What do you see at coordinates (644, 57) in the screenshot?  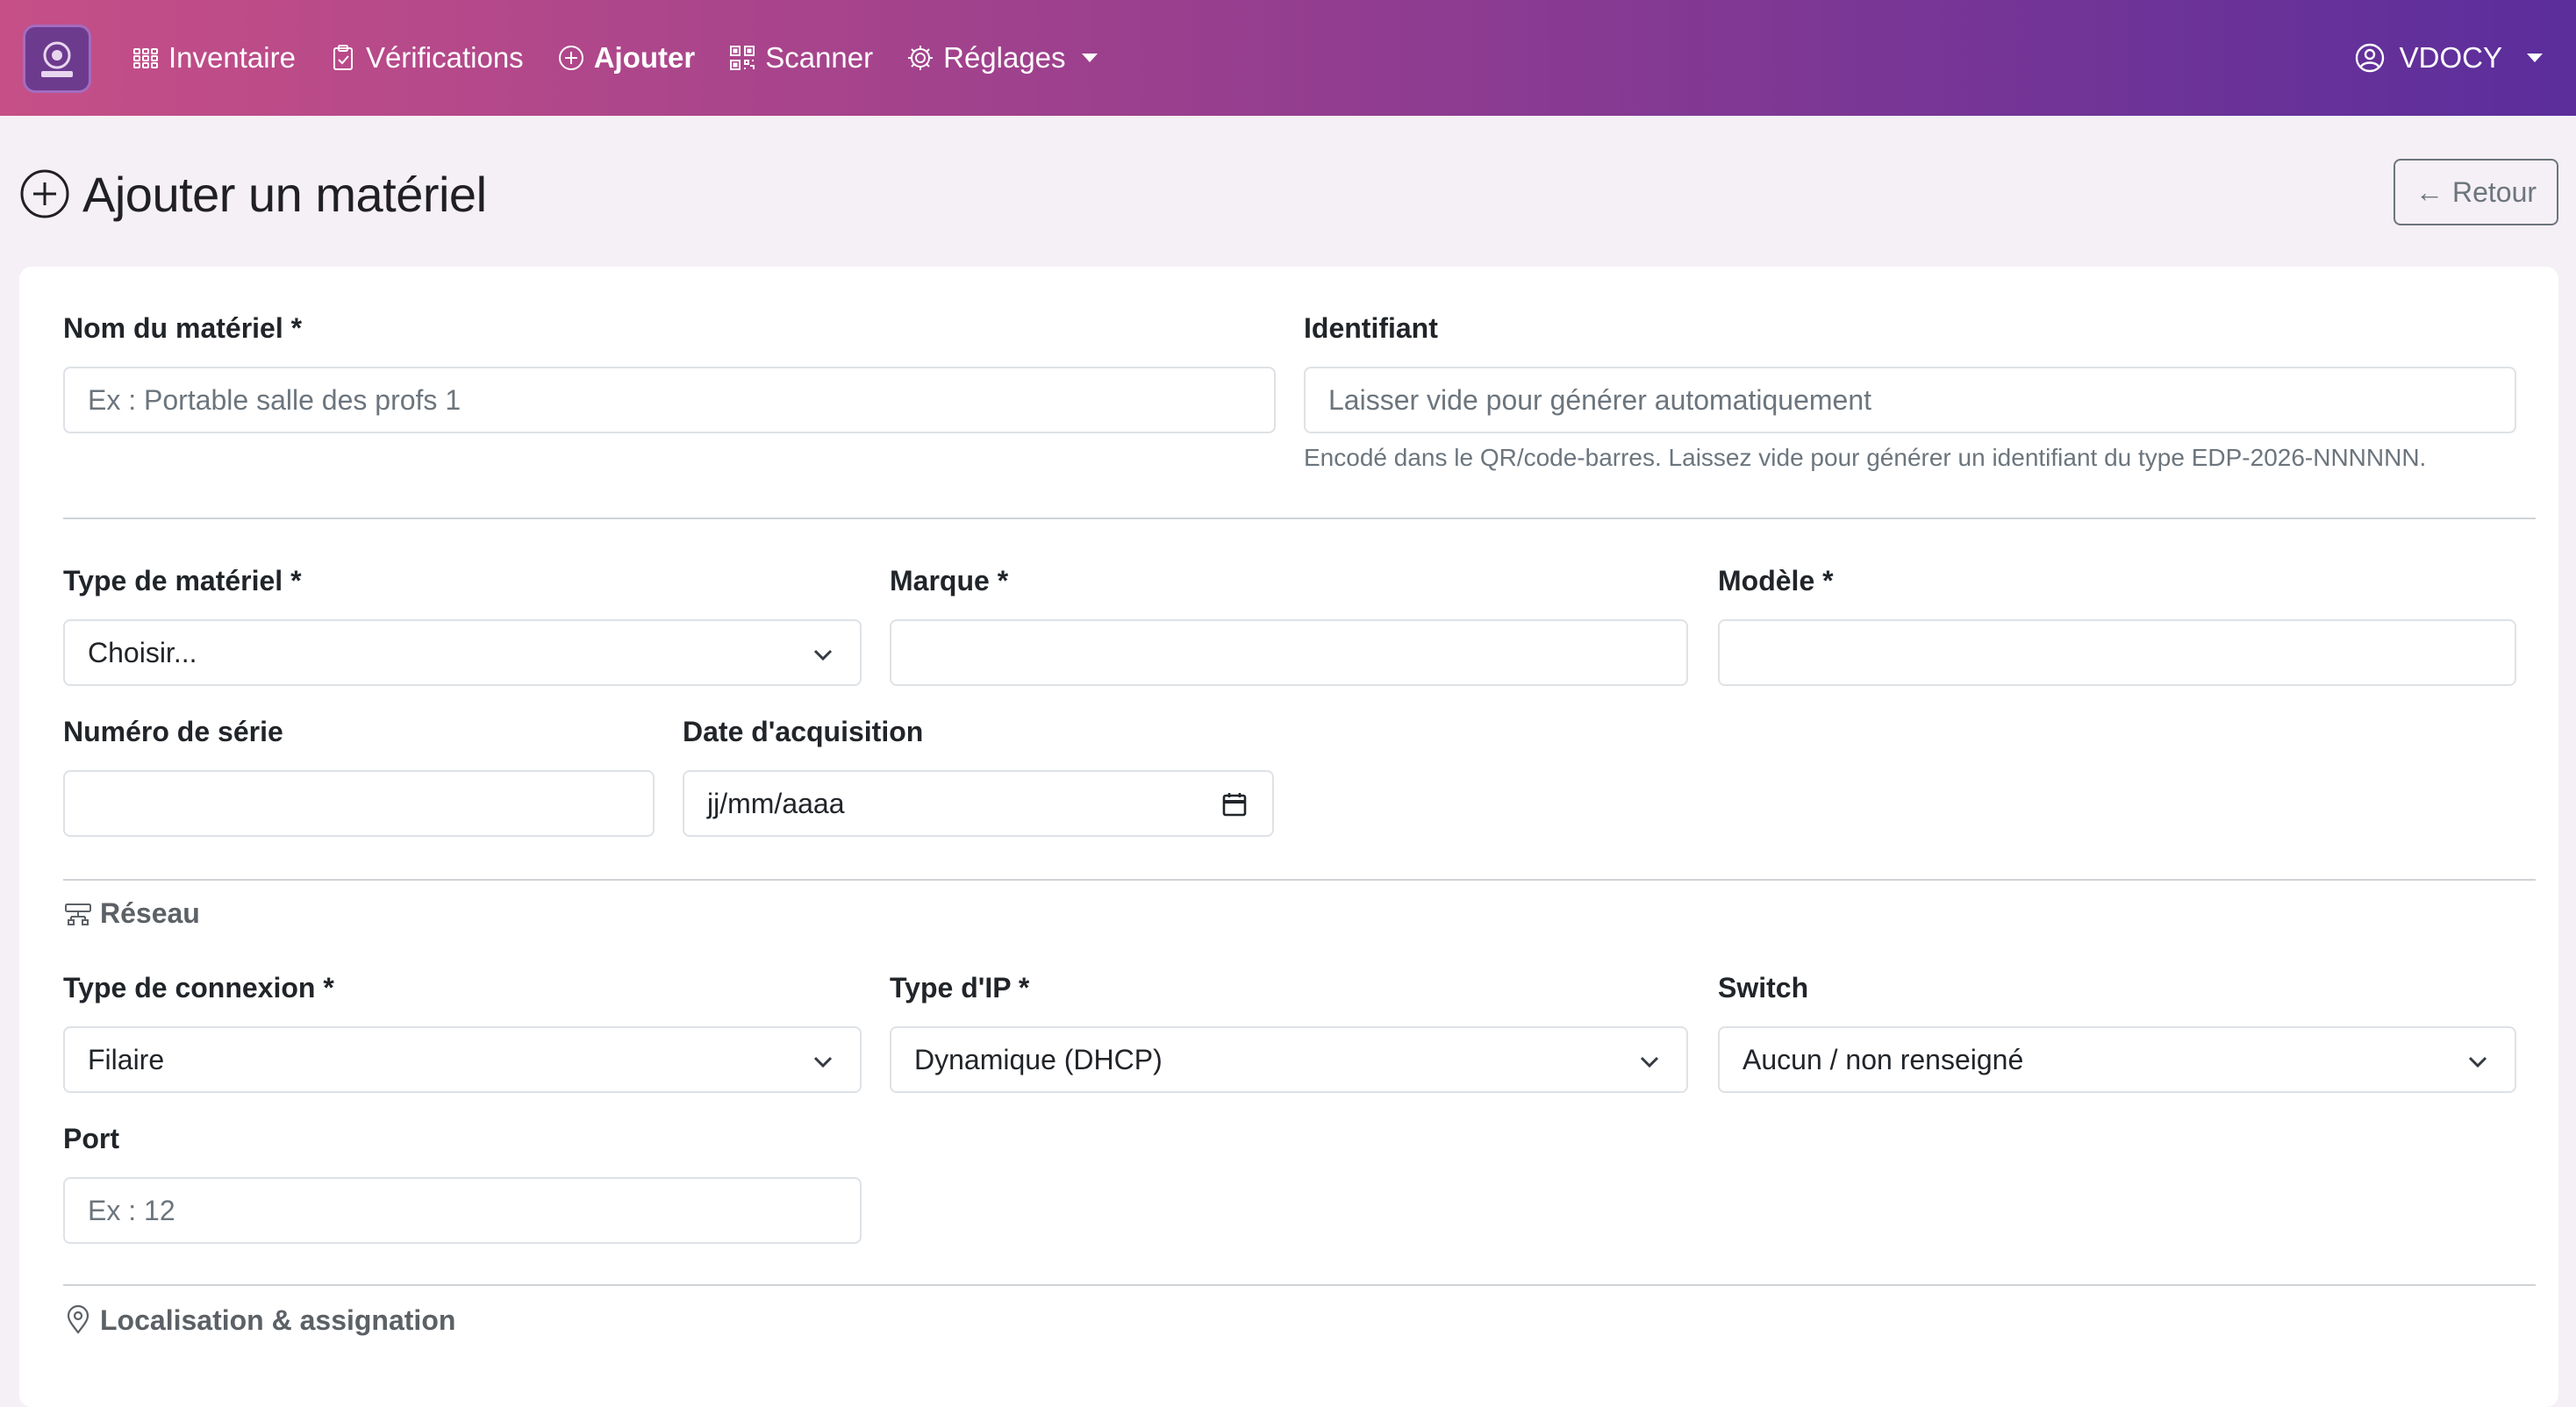 I see `nav-label-ajouter: Ajouter` at bounding box center [644, 57].